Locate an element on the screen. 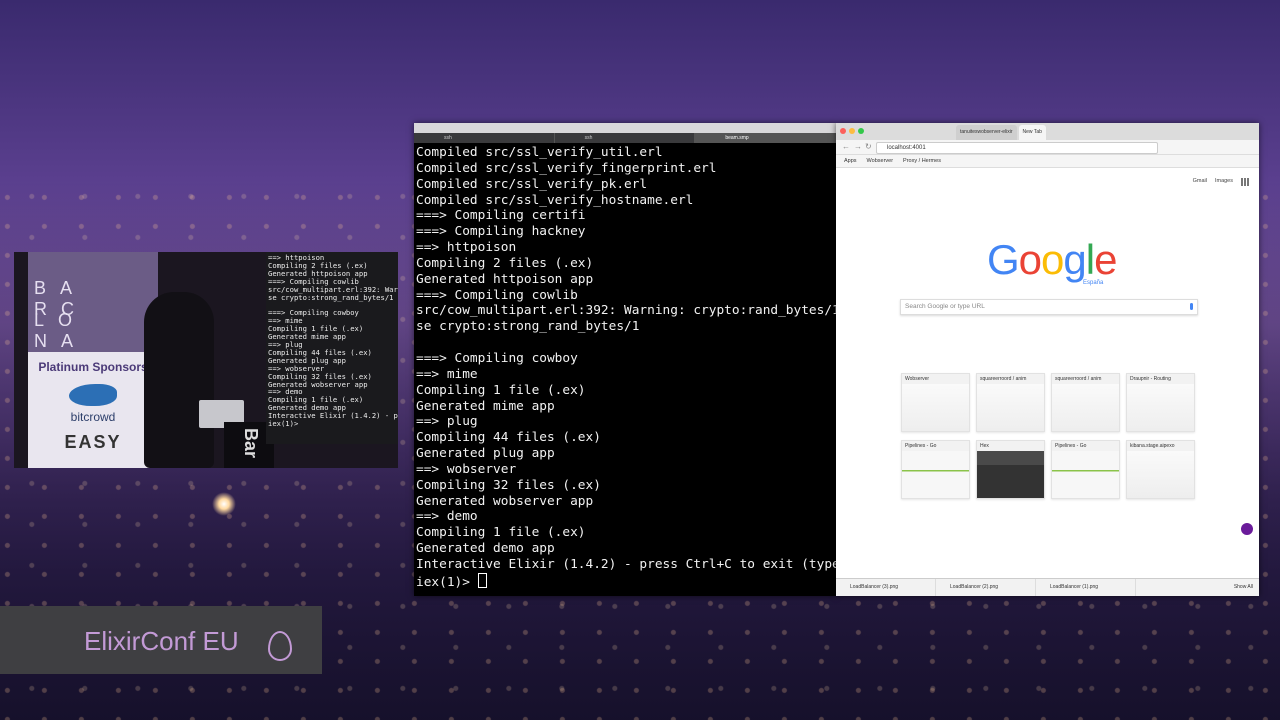 The image size is (1280, 720). bookmark-apps: Apps is located at coordinates (850, 161).